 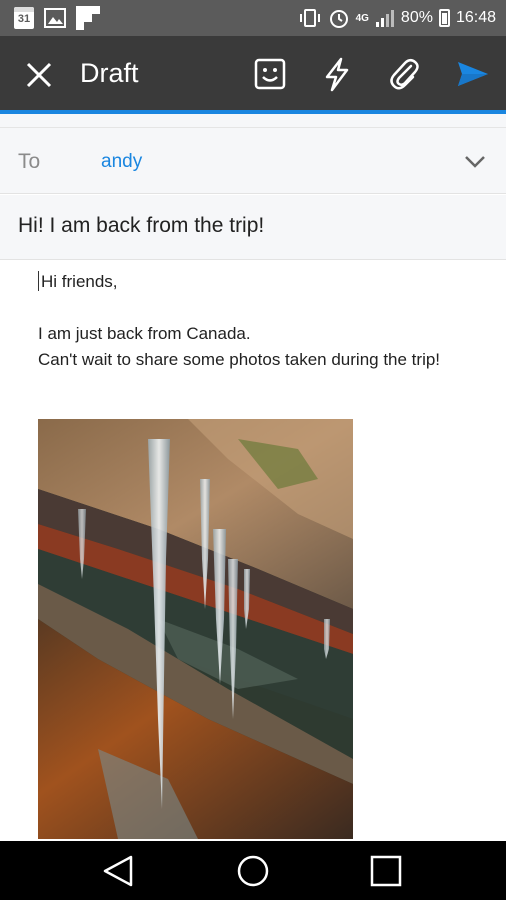 What do you see at coordinates (386, 871) in the screenshot?
I see `recent-apps-icon` at bounding box center [386, 871].